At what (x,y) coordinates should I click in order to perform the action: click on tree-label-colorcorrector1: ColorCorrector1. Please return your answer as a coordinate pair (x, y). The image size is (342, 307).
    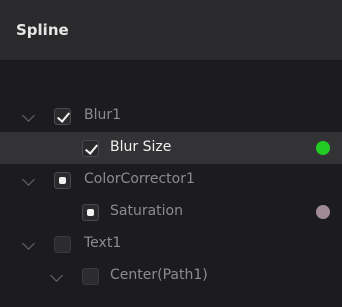
    Looking at the image, I should click on (139, 179).